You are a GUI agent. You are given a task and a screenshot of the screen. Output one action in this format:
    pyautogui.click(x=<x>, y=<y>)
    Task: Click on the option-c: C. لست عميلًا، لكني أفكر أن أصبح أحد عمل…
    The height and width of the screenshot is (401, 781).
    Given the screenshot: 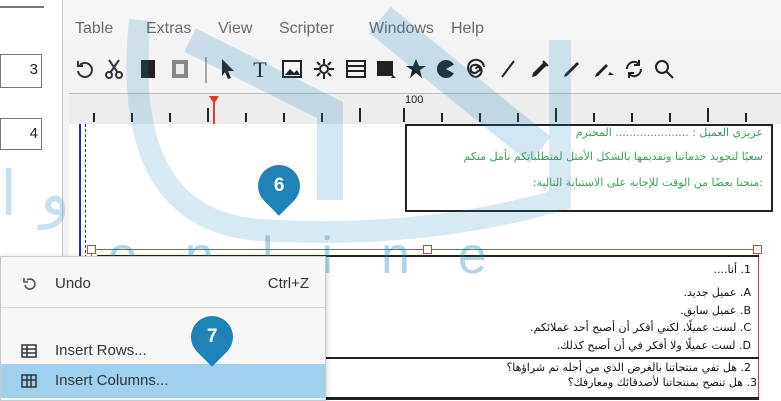 What is the action you would take?
    pyautogui.click(x=640, y=327)
    